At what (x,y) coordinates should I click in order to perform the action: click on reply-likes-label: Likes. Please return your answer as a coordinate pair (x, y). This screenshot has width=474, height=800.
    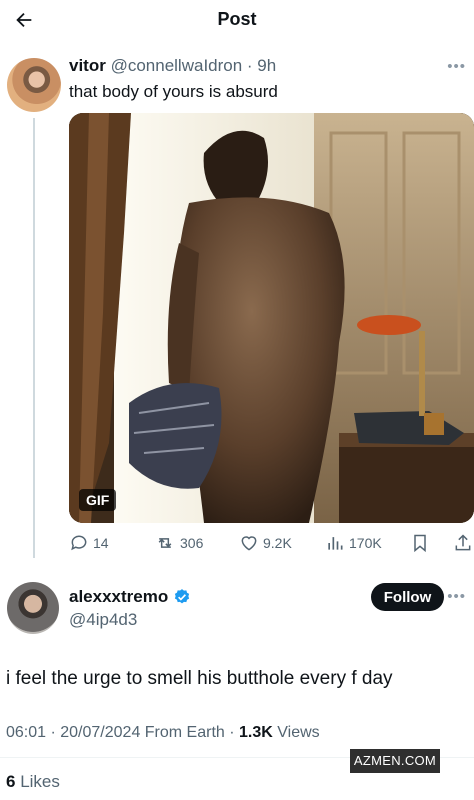
    Looking at the image, I should click on (37, 781).